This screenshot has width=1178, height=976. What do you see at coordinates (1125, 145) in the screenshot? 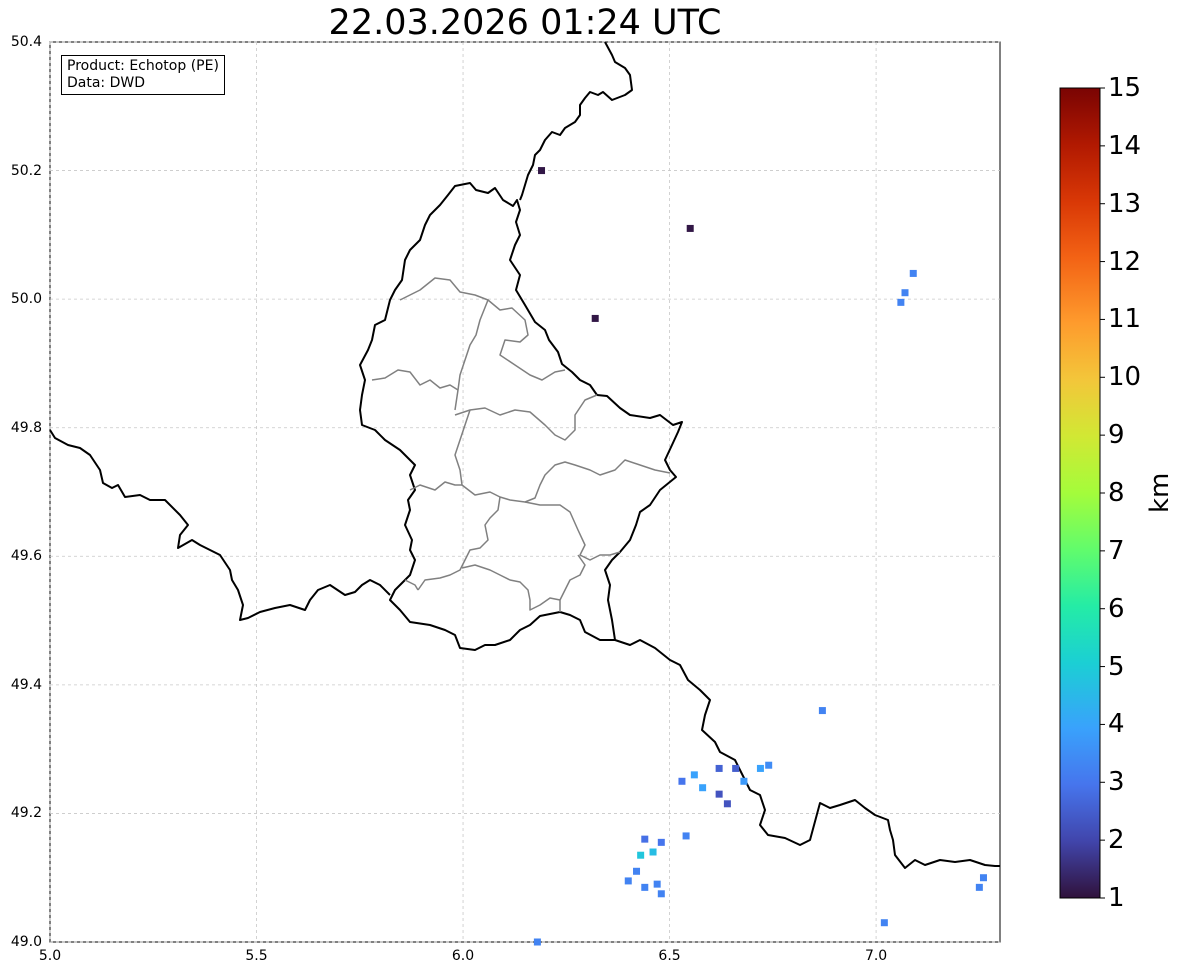
I see `colorbar-tick-label: 14` at bounding box center [1125, 145].